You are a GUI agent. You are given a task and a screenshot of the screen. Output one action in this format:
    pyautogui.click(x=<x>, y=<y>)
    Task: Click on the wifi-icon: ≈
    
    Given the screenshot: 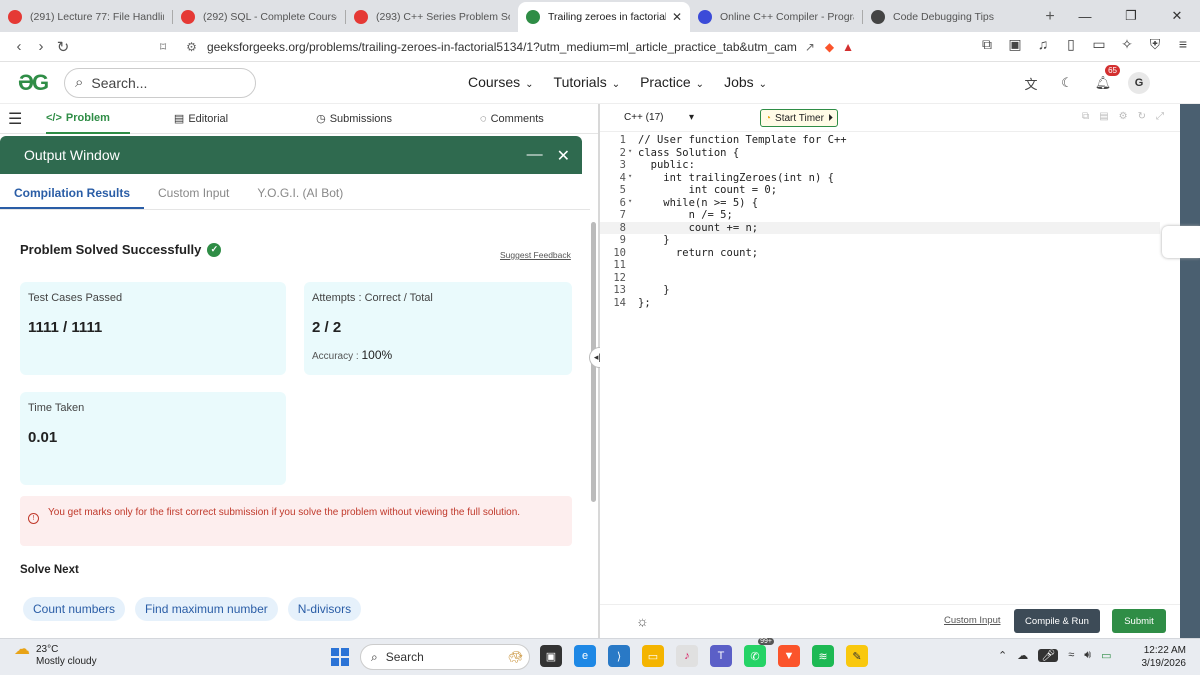 What is the action you would take?
    pyautogui.click(x=1071, y=655)
    